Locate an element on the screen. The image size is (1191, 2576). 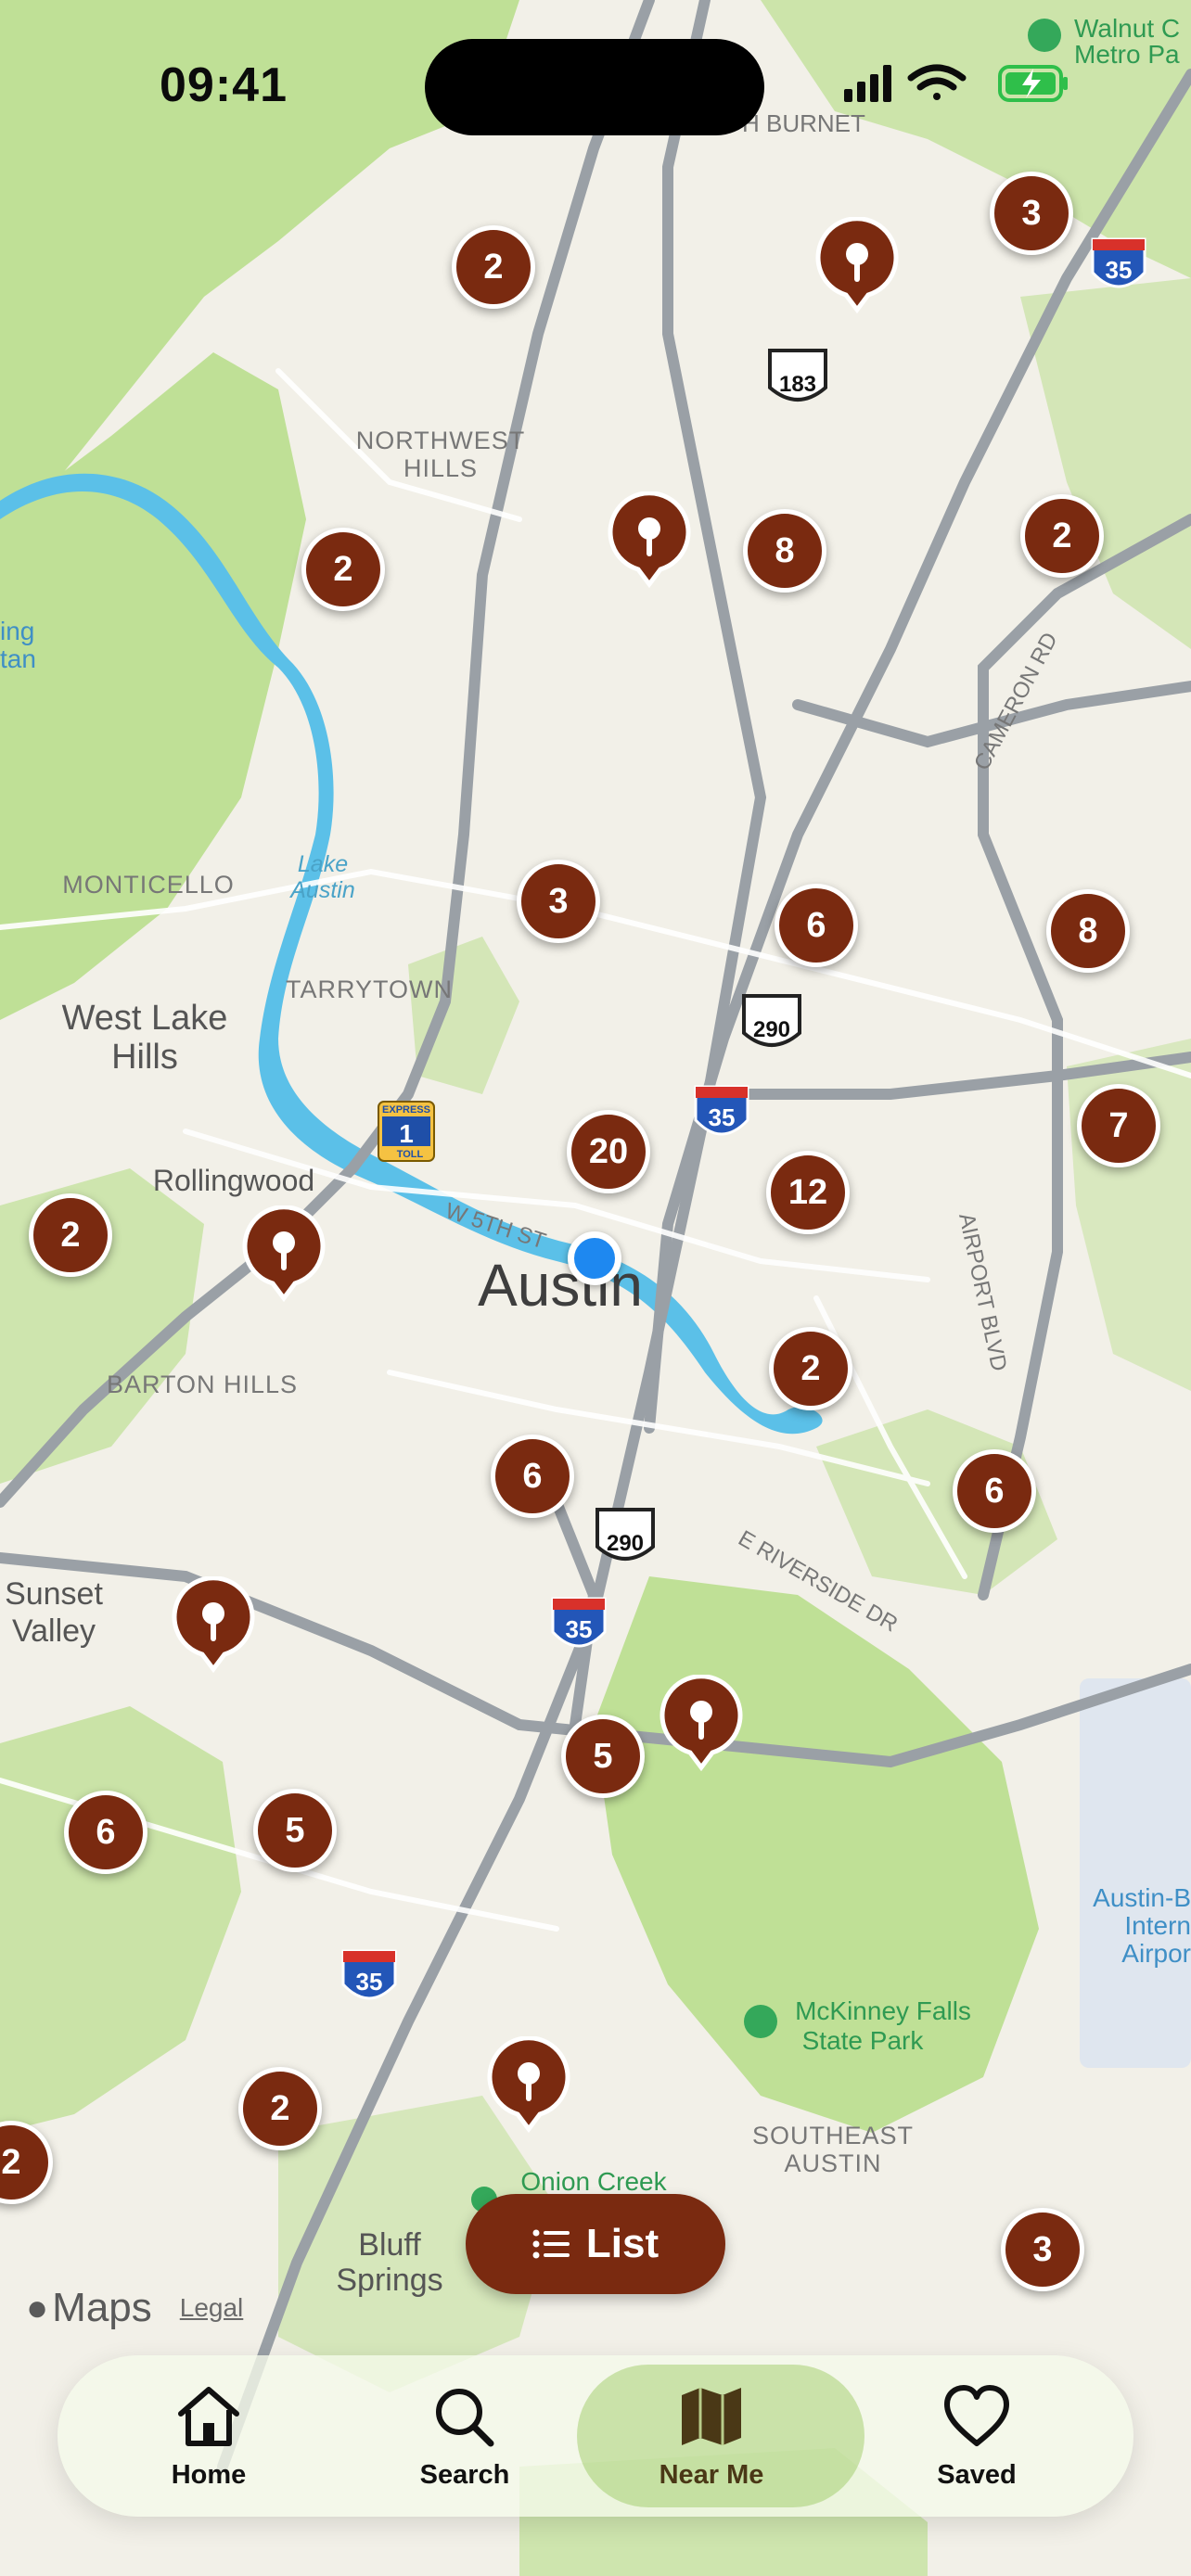
shield-toll-1: EXPRESS 1 TOLL is located at coordinates (406, 1131).